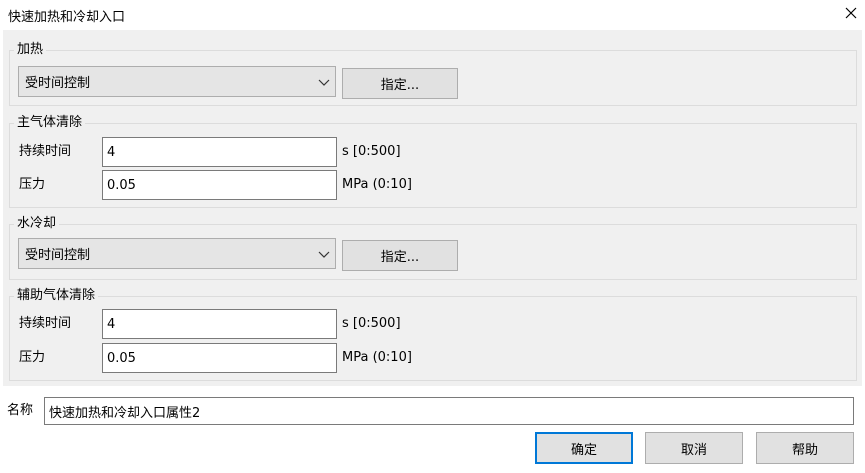 This screenshot has height=473, width=865. I want to click on aux-duration-input, so click(219, 324).